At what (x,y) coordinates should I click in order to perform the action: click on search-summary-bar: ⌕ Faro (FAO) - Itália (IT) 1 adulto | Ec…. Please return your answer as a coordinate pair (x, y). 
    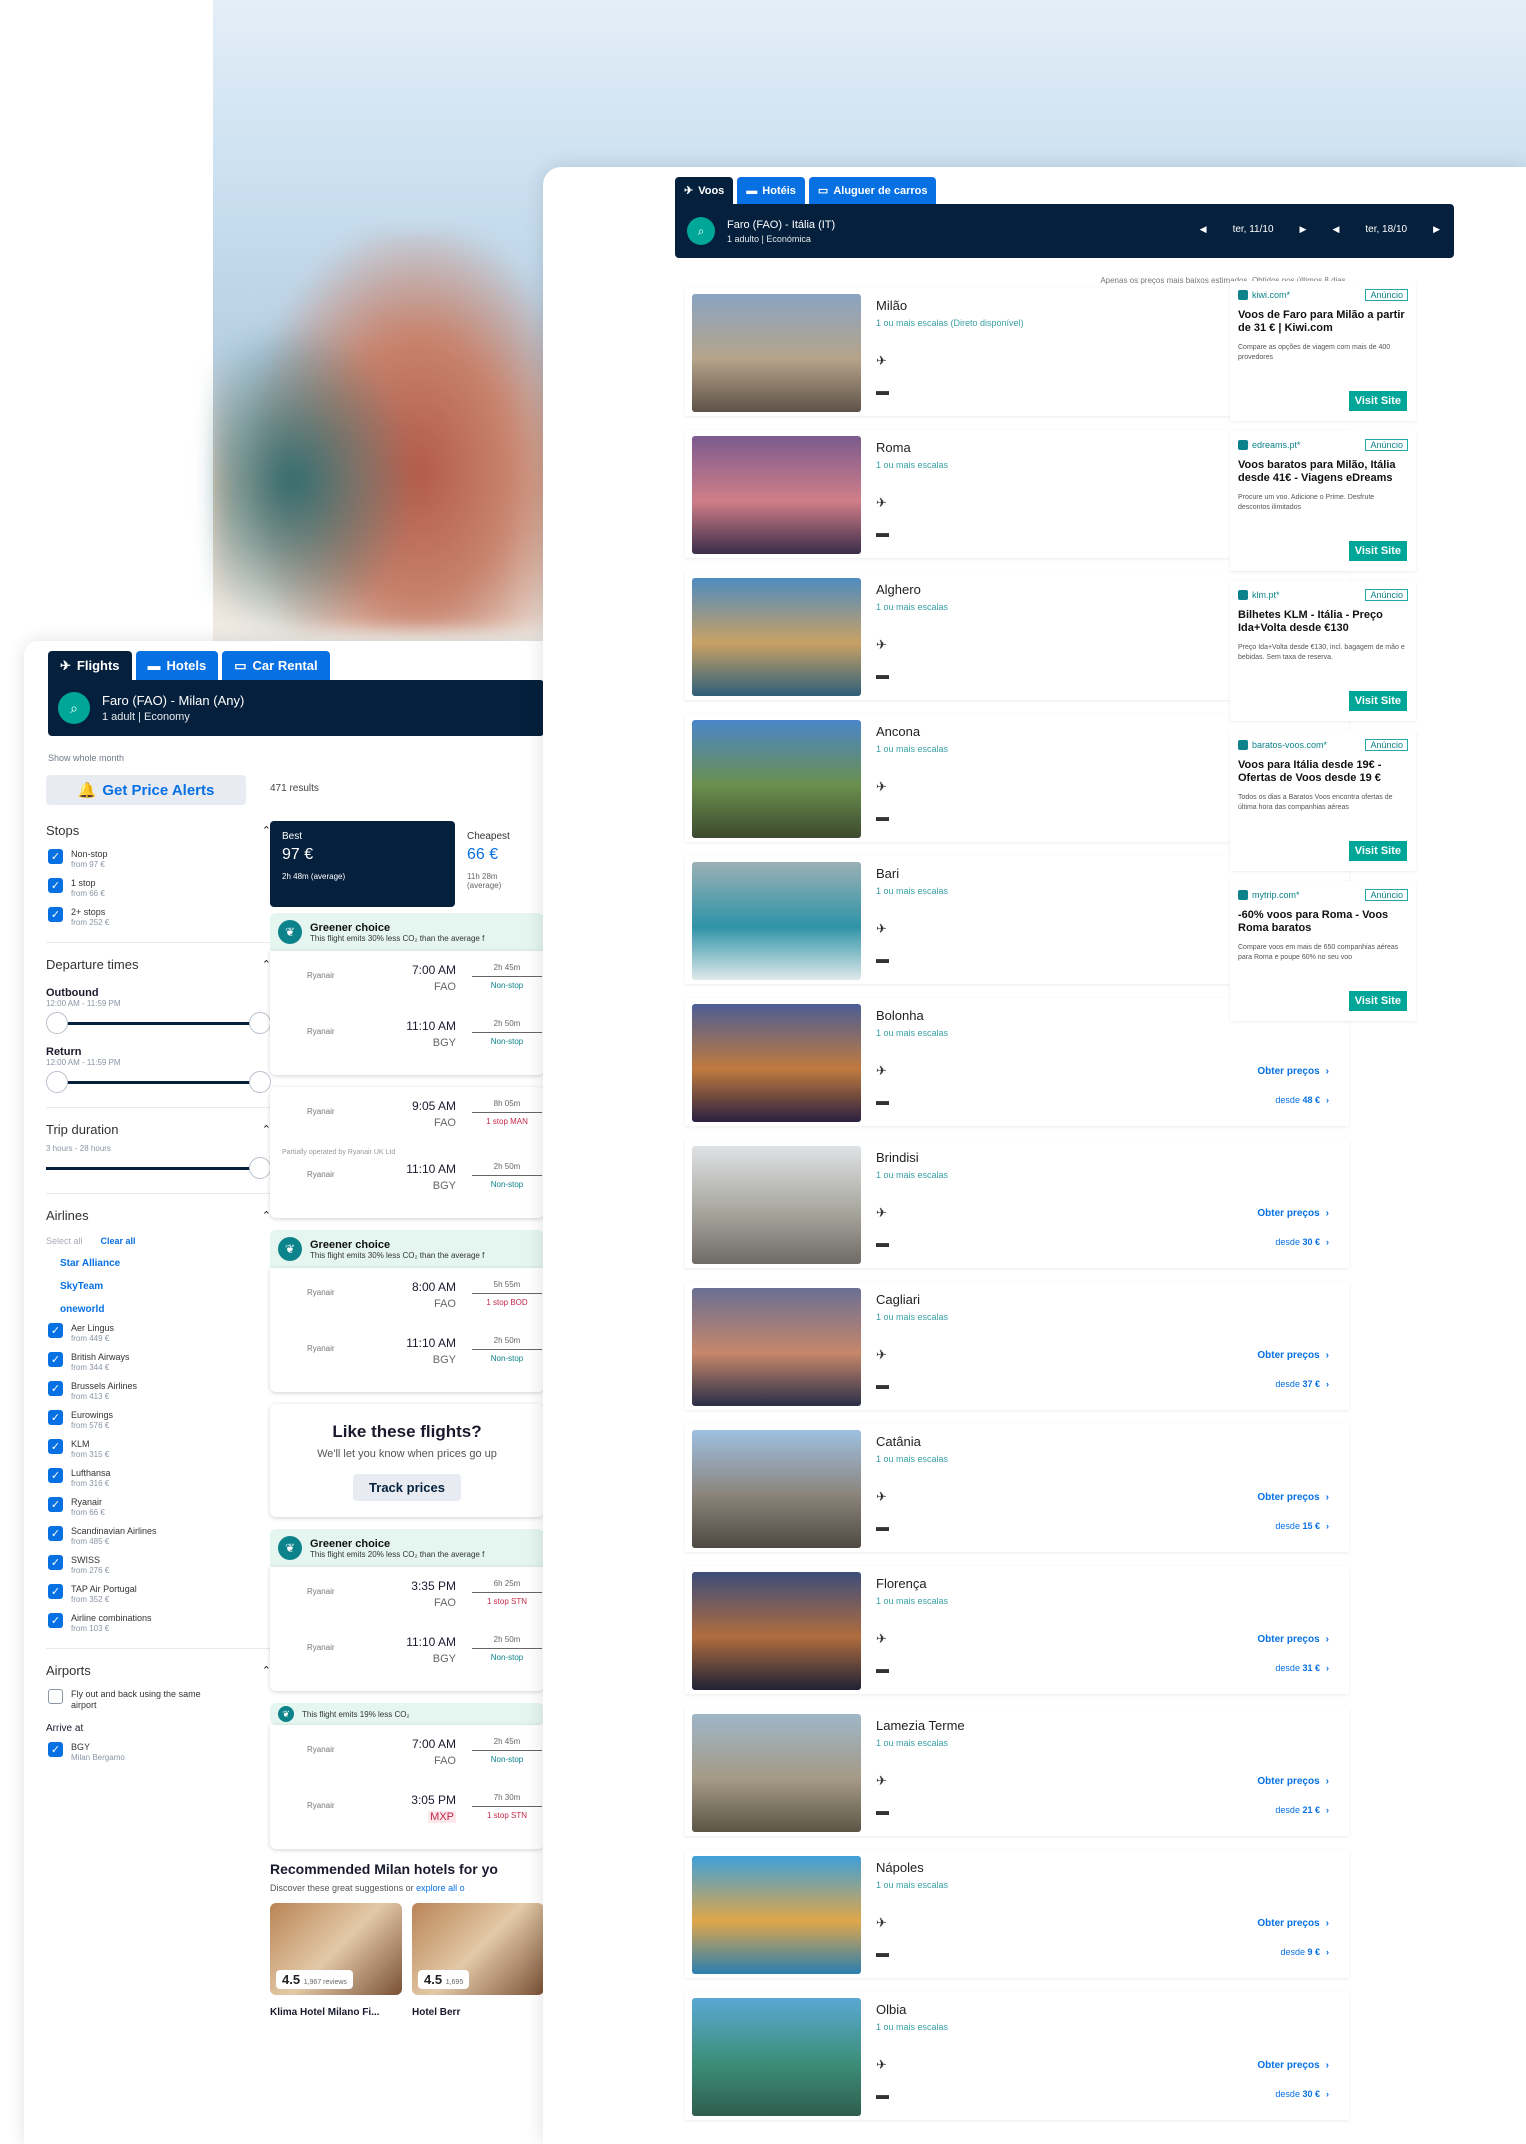
    Looking at the image, I should click on (1064, 231).